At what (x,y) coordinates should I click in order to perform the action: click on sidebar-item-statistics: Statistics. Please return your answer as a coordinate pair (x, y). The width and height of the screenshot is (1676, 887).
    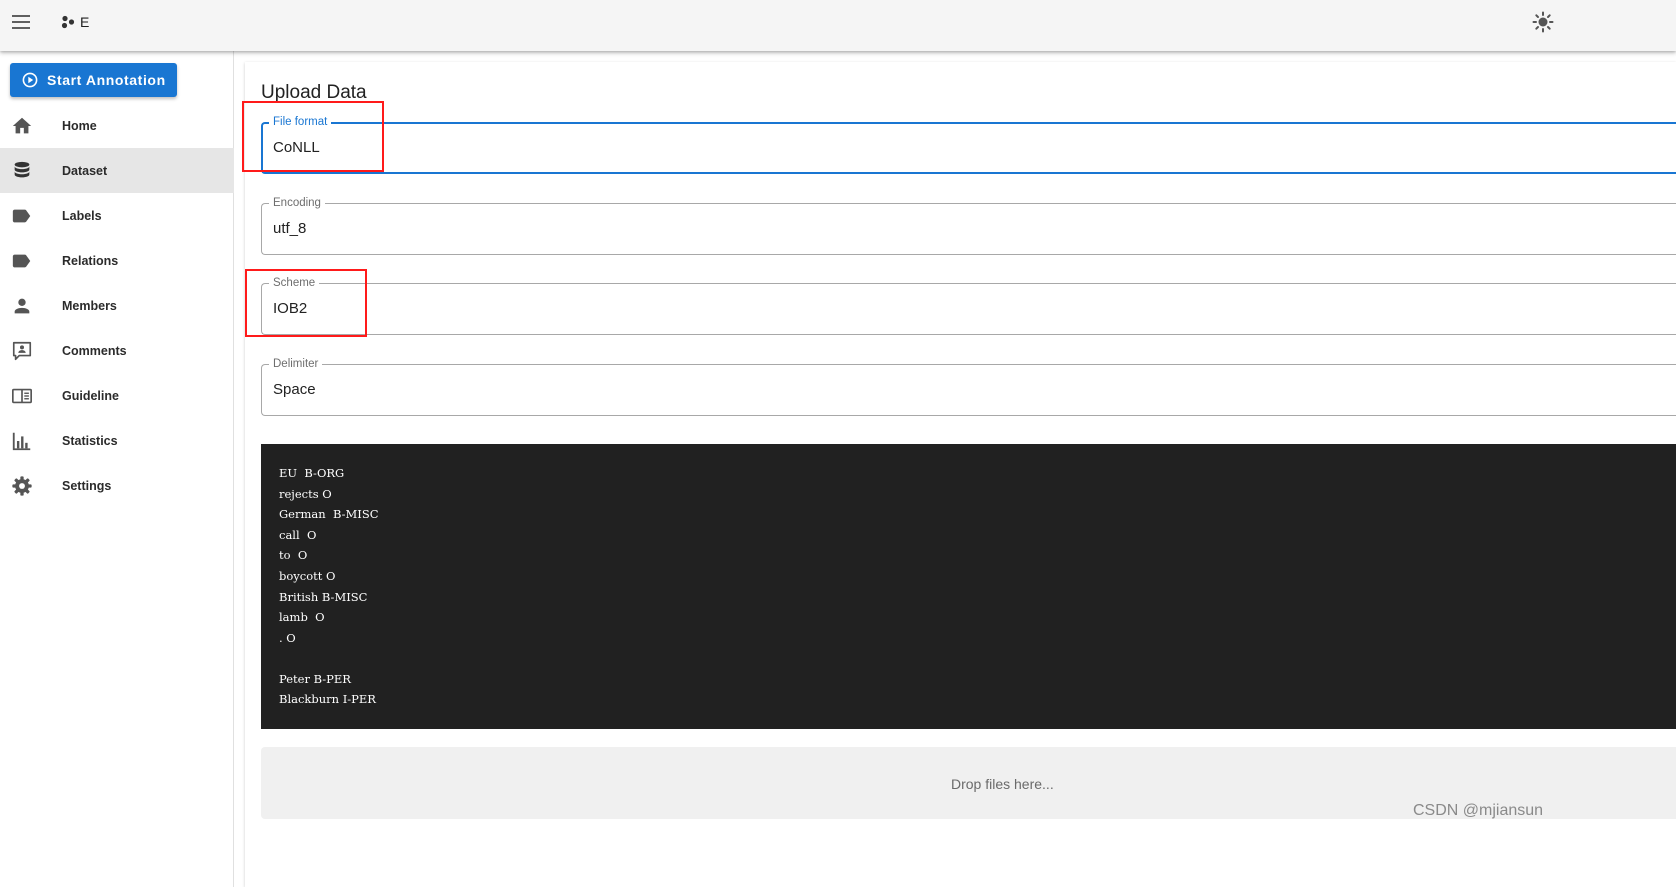
    Looking at the image, I should click on (117, 440).